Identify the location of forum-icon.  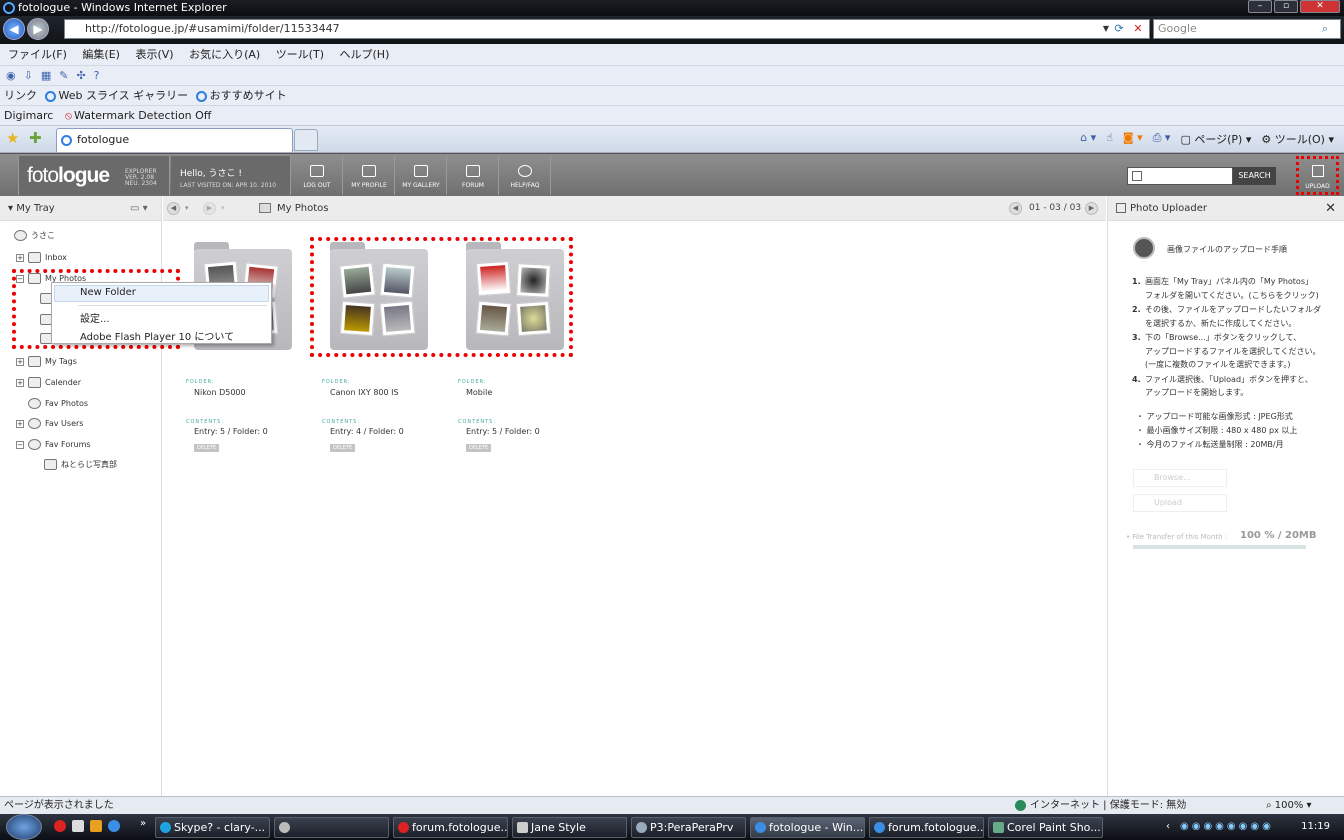
(473, 171).